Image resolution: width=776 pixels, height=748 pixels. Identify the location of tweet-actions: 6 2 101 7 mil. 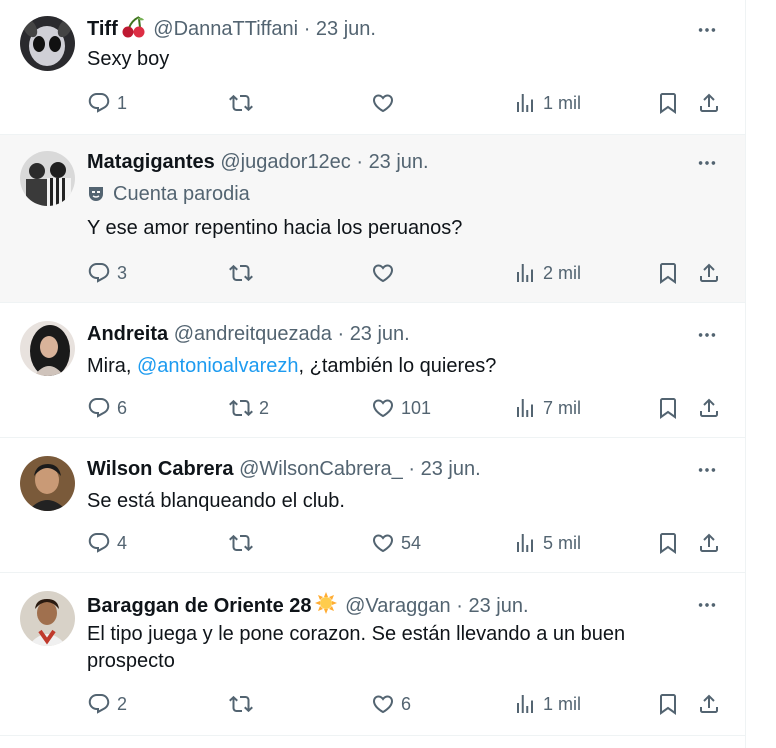
(404, 408).